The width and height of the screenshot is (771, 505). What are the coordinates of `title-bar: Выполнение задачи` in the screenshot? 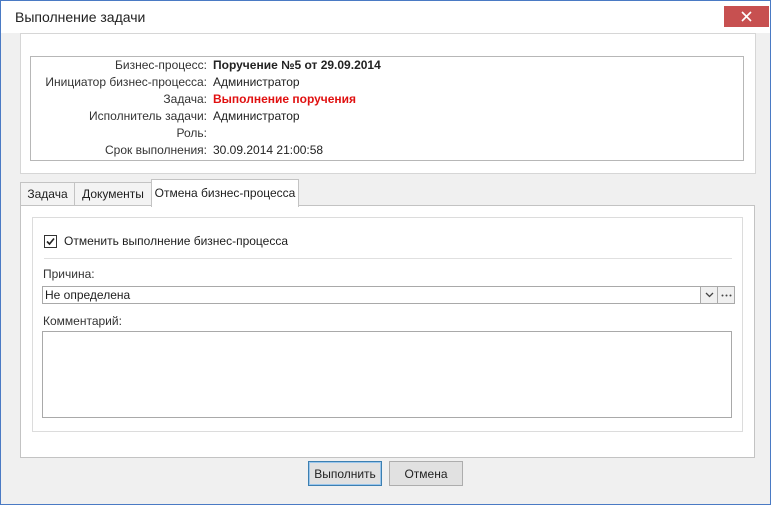 It's located at (385, 17).